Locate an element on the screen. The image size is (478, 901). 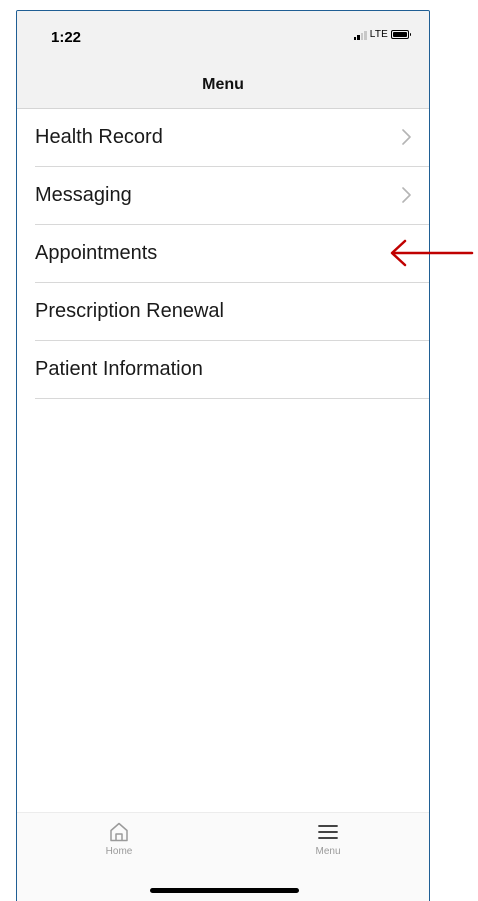
signal-icon is located at coordinates (360, 35).